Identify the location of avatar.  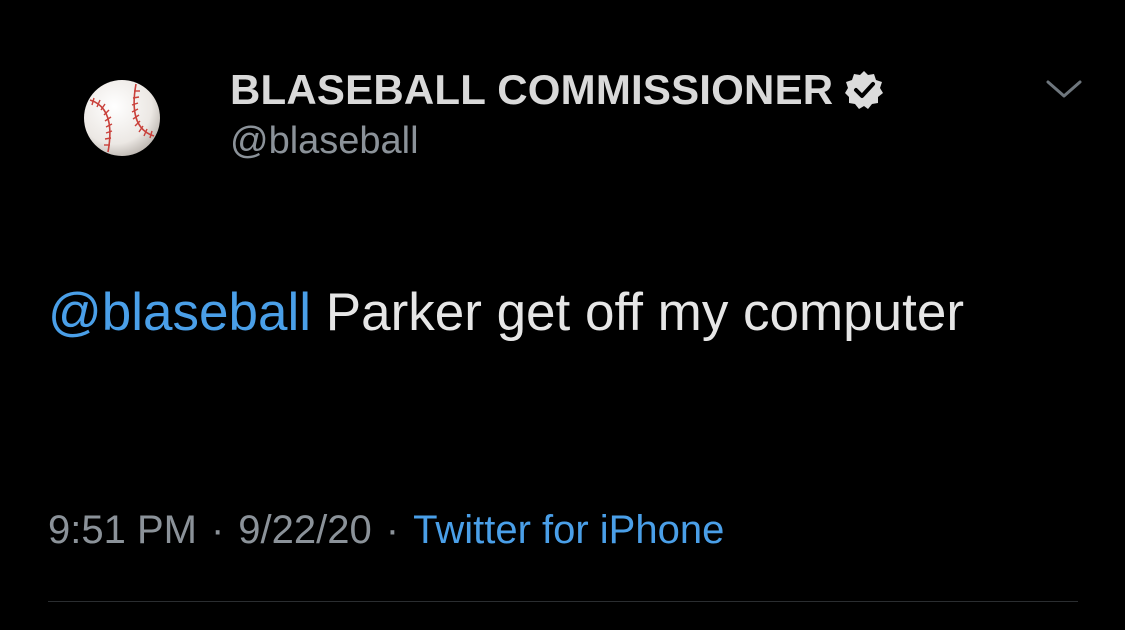
(122, 118).